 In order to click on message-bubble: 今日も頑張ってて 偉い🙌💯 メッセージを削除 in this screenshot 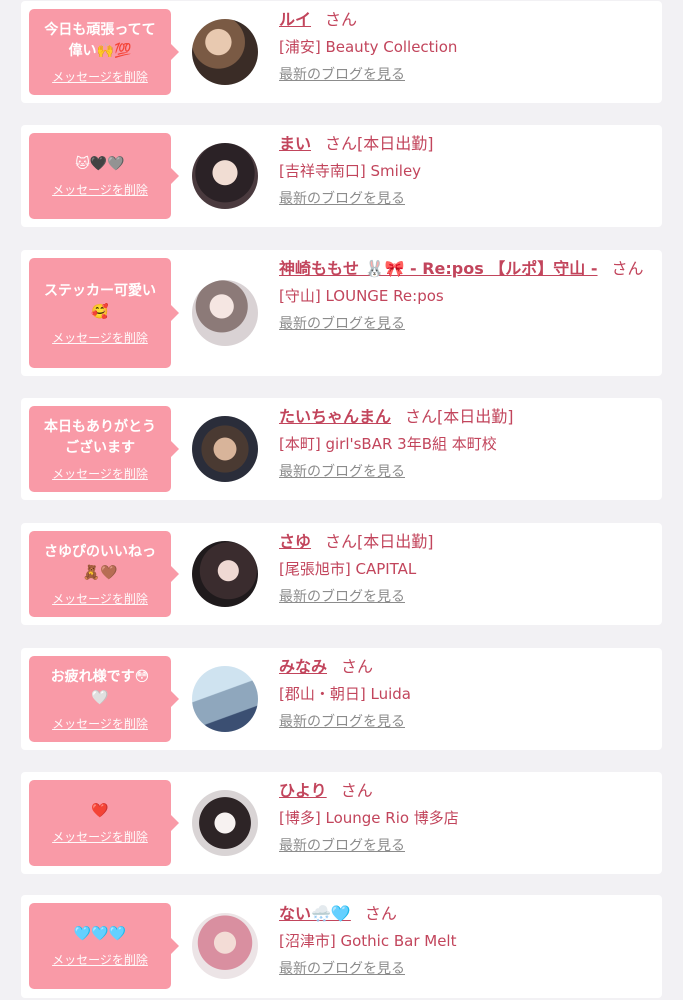, I will do `click(104, 52)`.